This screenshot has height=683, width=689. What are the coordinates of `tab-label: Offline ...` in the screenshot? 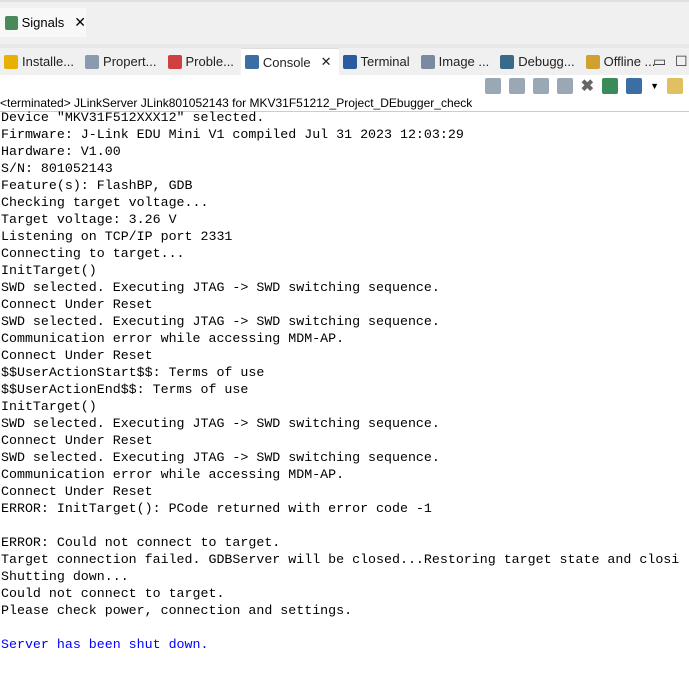 It's located at (629, 61).